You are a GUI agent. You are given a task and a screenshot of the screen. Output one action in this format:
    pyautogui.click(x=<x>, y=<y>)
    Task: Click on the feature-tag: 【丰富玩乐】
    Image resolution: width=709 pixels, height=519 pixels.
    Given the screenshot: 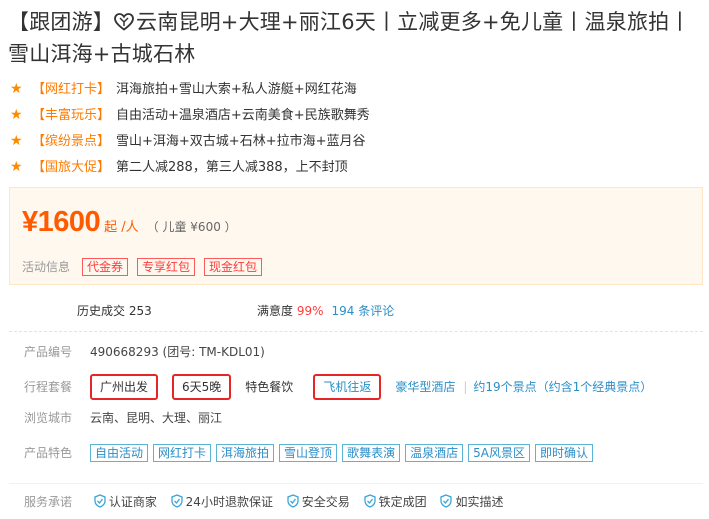 What is the action you would take?
    pyautogui.click(x=71, y=115)
    